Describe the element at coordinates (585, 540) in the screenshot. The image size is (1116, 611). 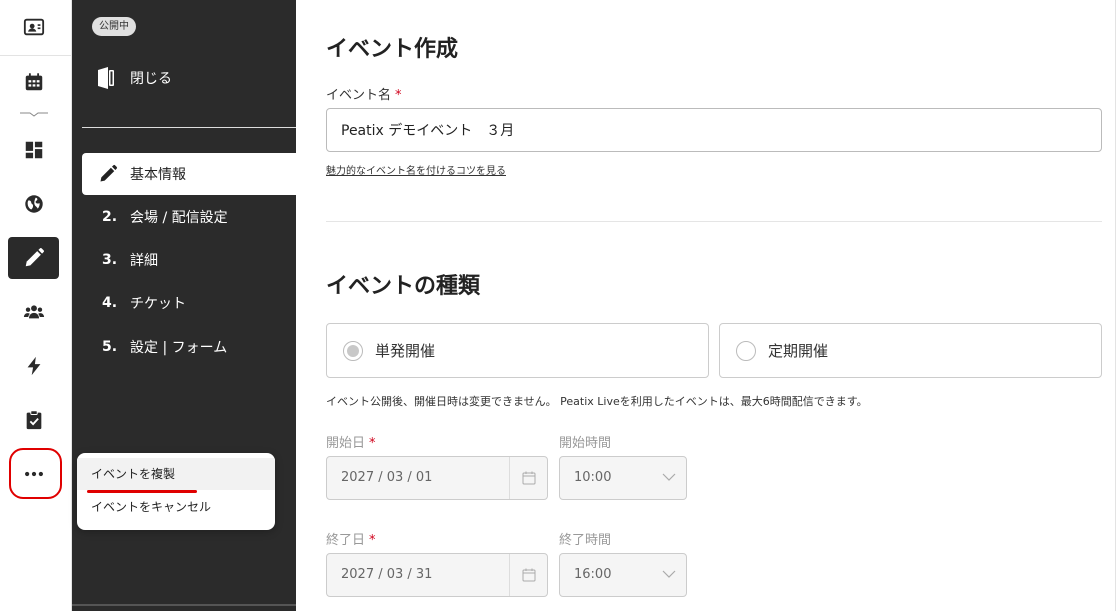
I see `end-time-label: 終了時間` at that location.